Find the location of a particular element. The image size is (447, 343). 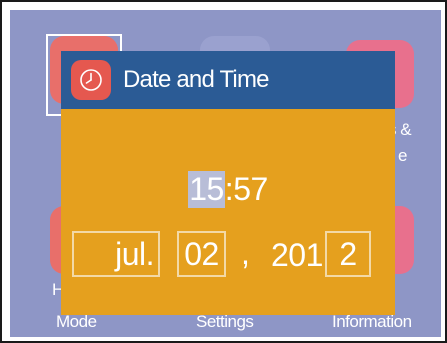

app-label: Mode is located at coordinates (76, 321).